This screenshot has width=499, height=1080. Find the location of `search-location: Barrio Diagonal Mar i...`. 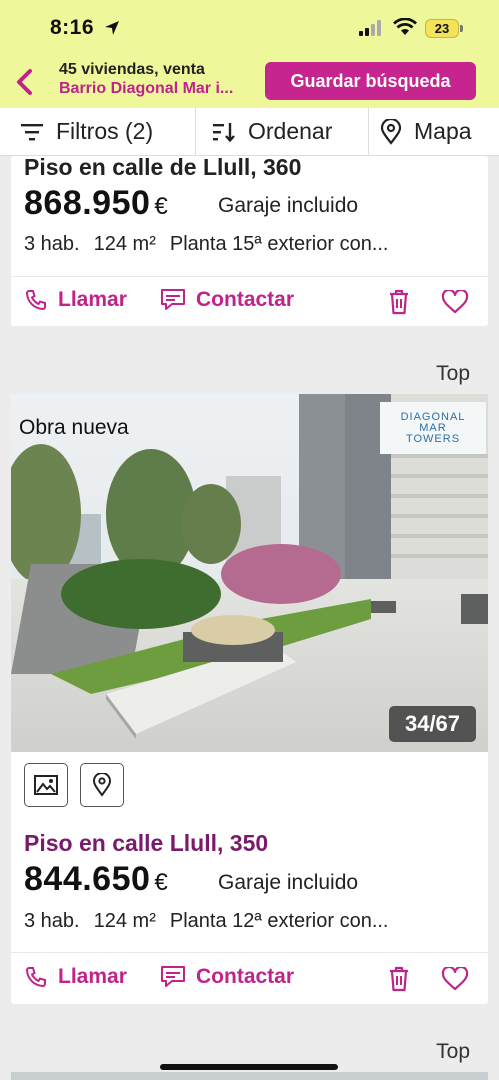

search-location: Barrio Diagonal Mar i... is located at coordinates (159, 89).